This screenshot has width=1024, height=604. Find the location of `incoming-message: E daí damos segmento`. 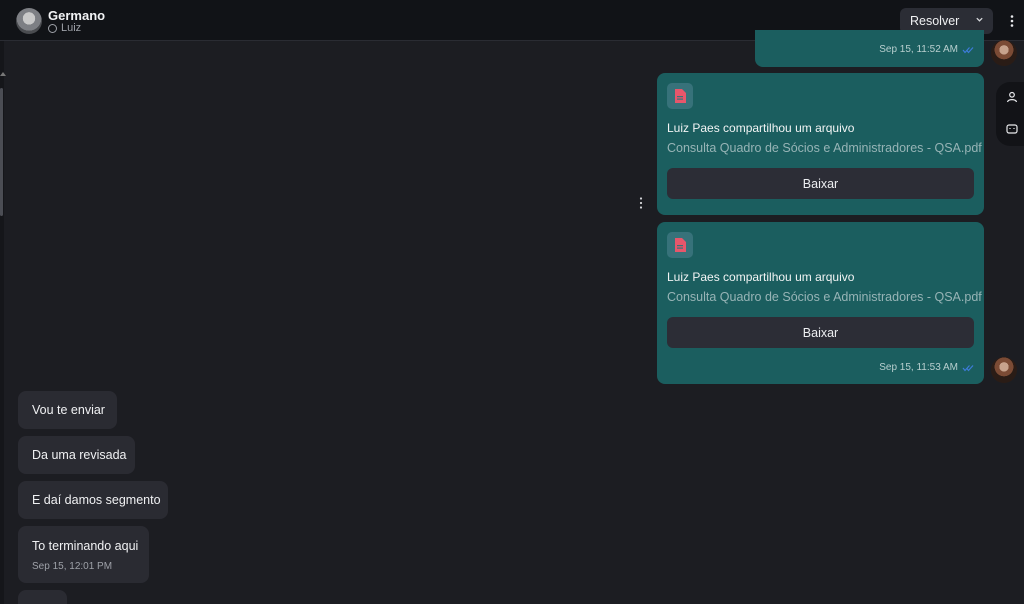

incoming-message: E daí damos segmento is located at coordinates (93, 500).